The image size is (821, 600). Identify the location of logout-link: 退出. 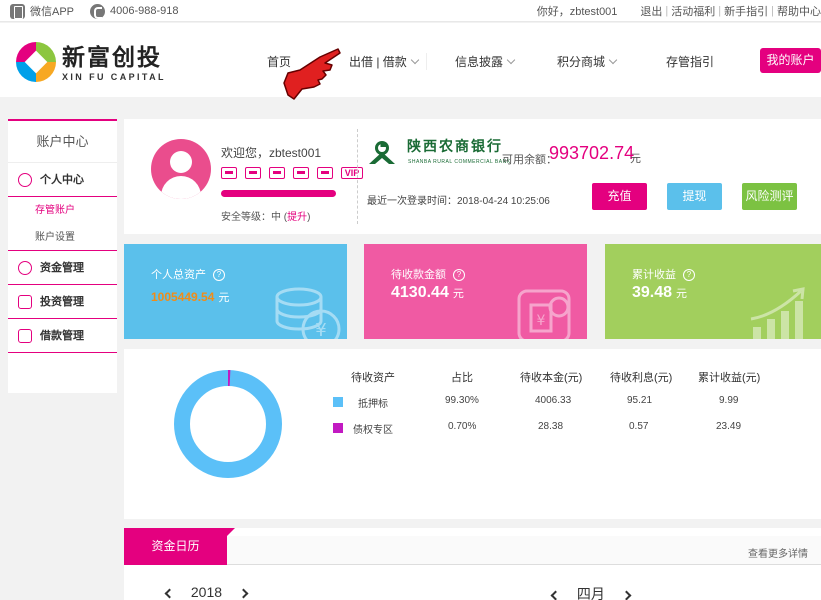
(651, 11).